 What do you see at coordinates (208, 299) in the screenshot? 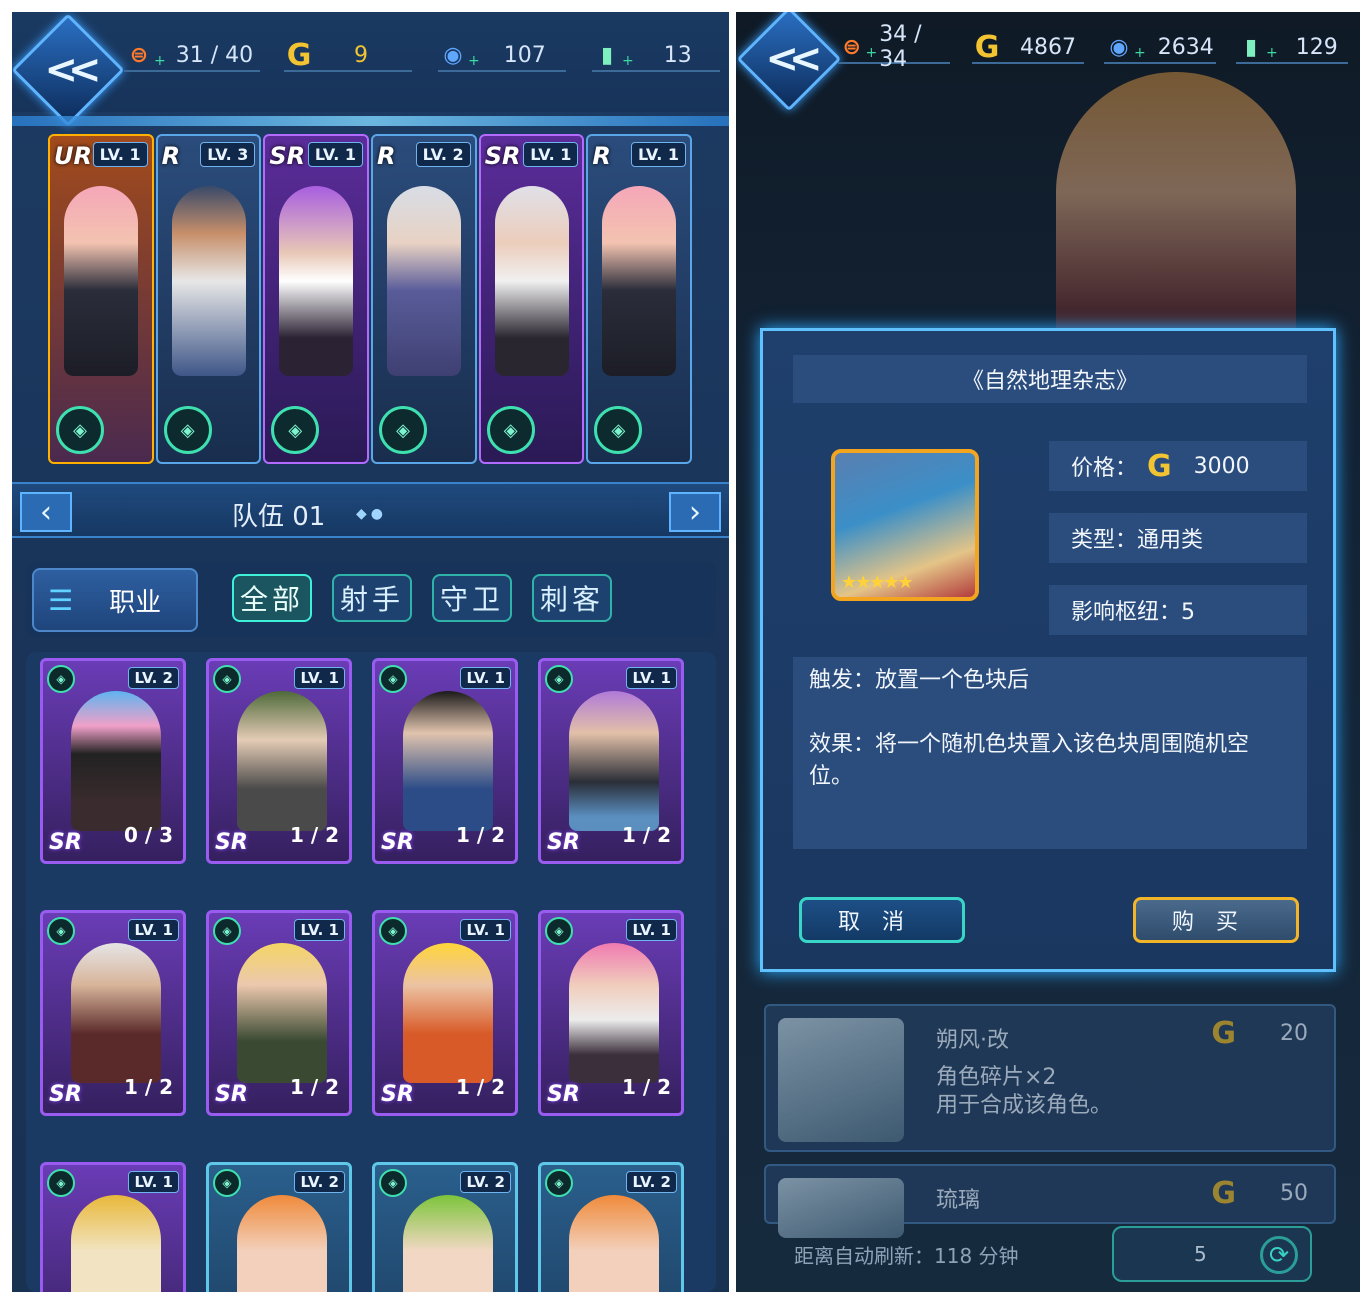
I see `team-slot: R LV. 3 ◈` at bounding box center [208, 299].